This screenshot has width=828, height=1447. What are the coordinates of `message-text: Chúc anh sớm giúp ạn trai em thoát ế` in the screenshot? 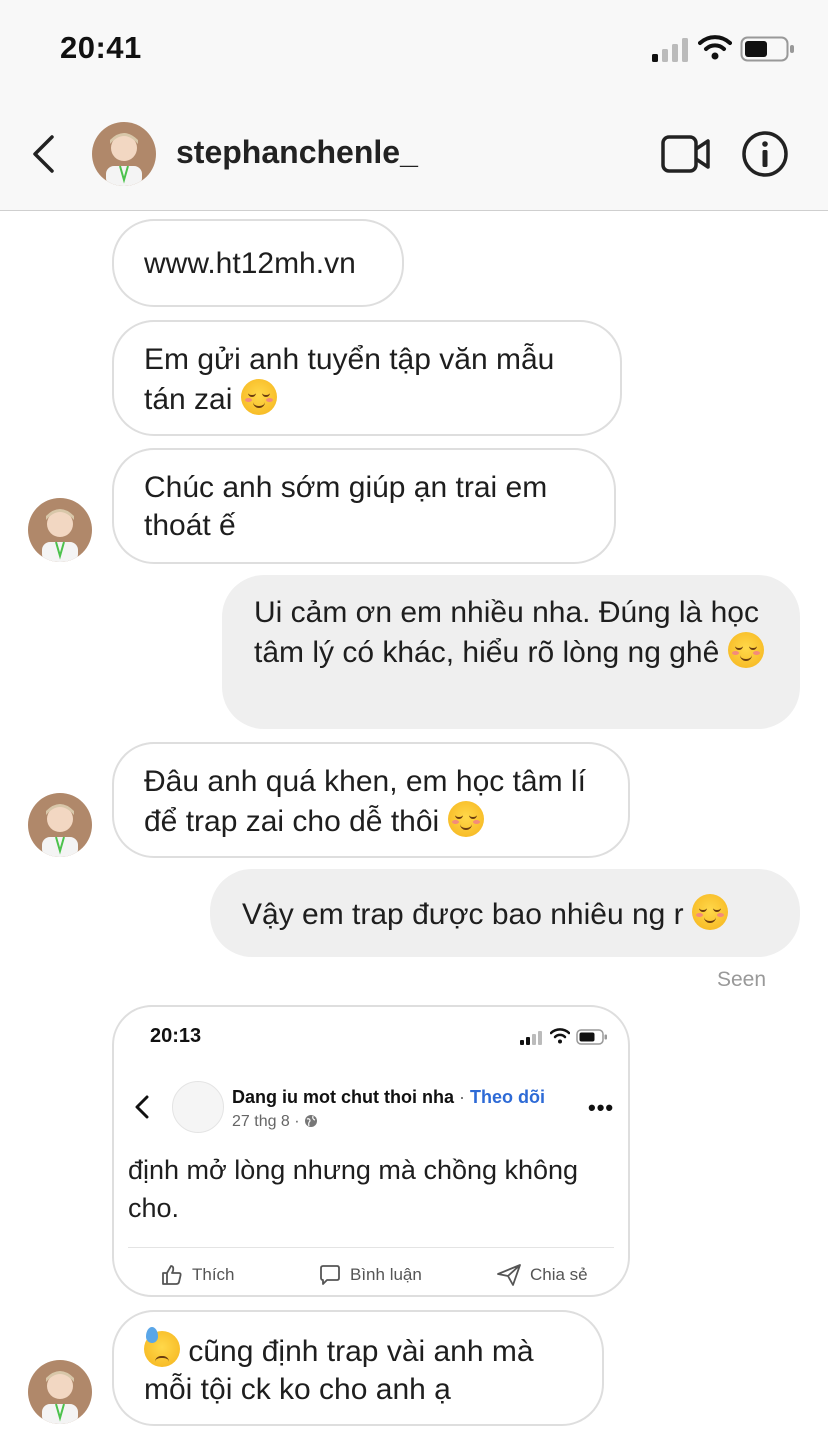 It's located at (346, 506).